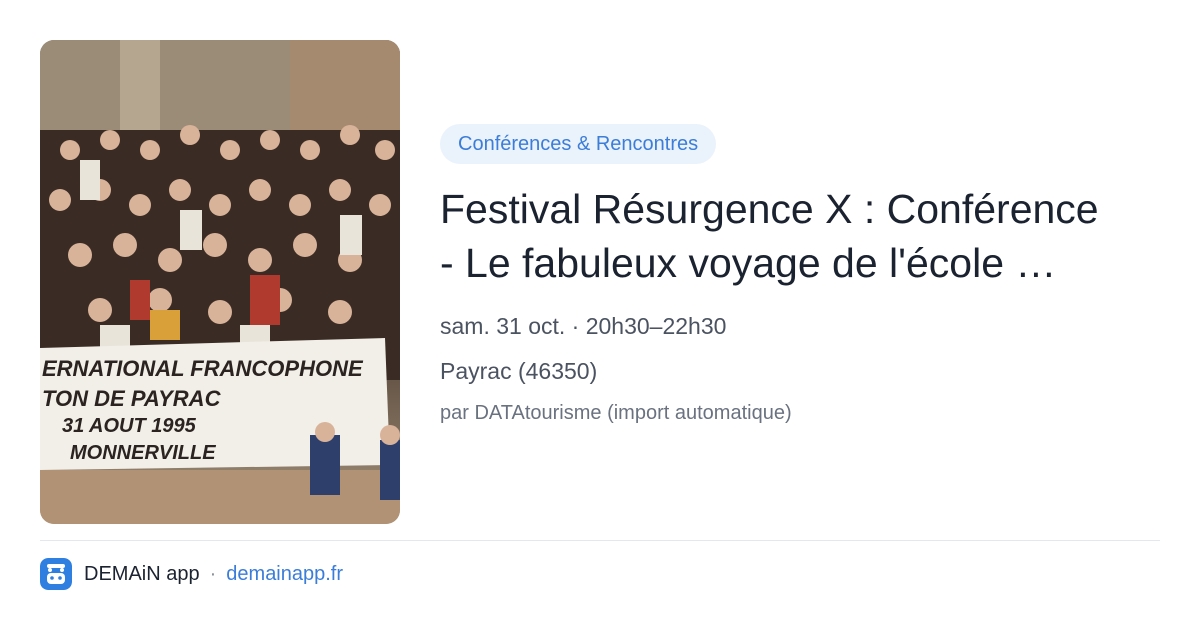  Describe the element at coordinates (769, 209) in the screenshot. I see `event-title-line-1: Festival Résurgence X : Conférence` at that location.